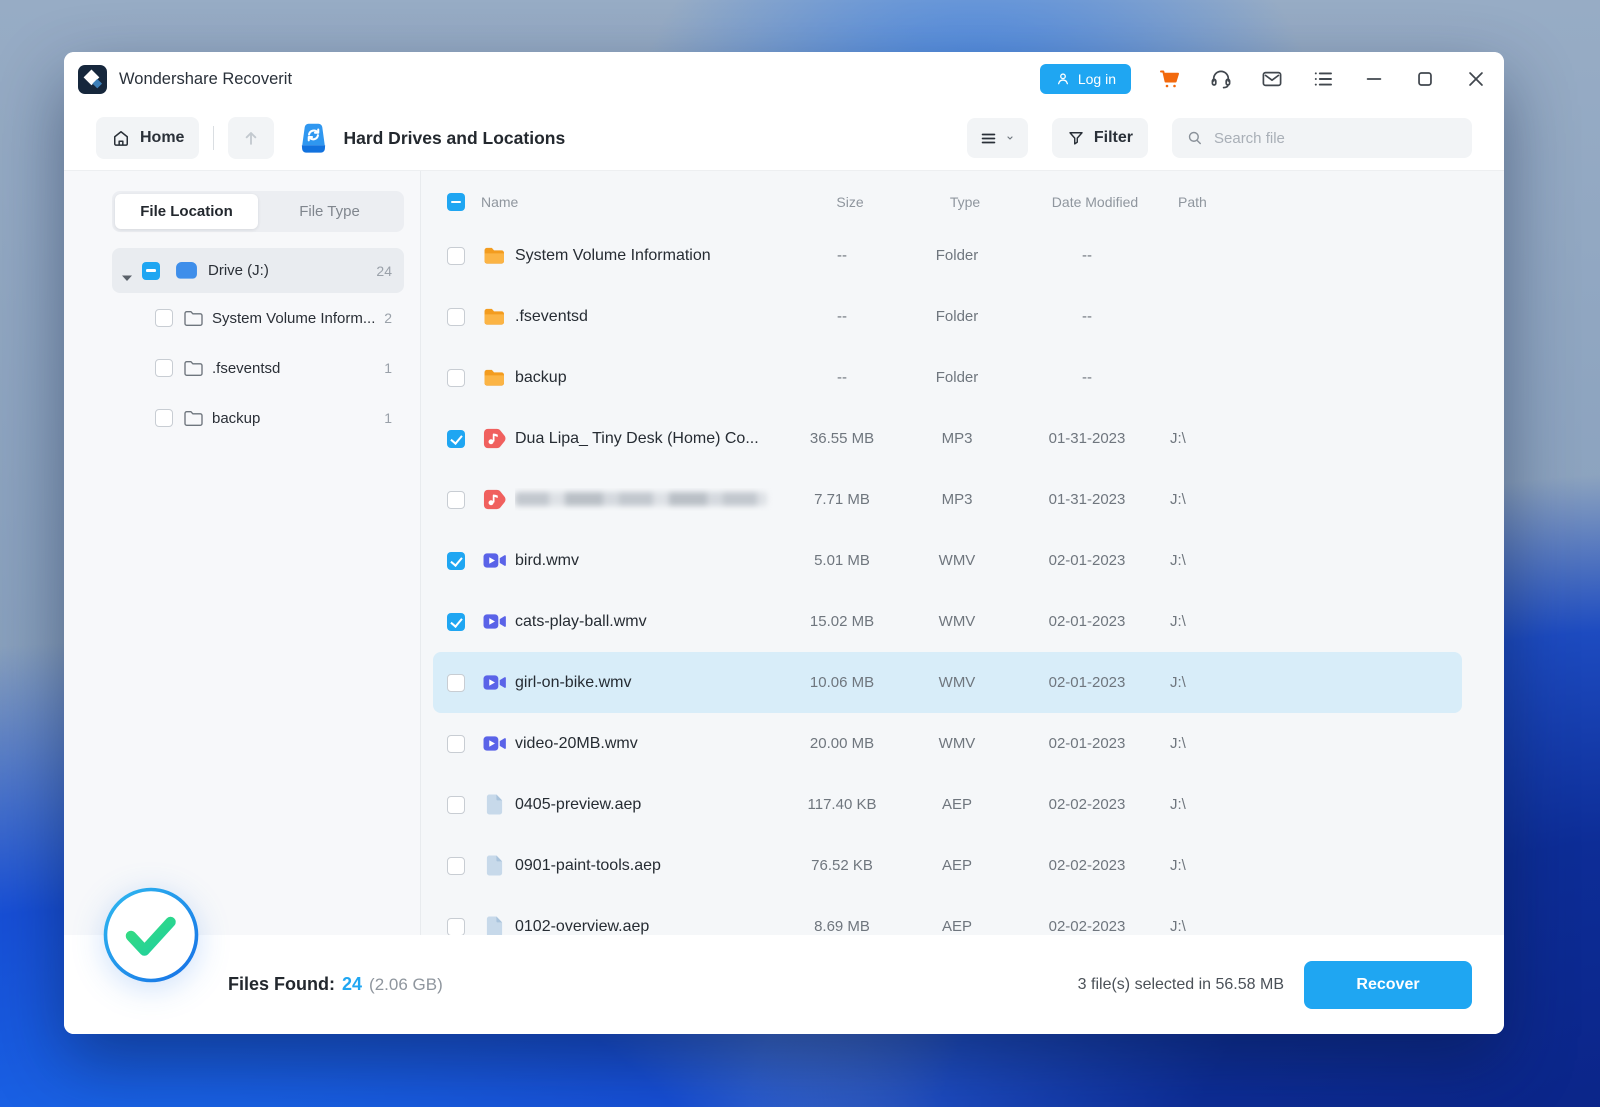 Image resolution: width=1600 pixels, height=1107 pixels. Describe the element at coordinates (1087, 743) in the screenshot. I see `file-date-modified: 02-01-2023` at that location.